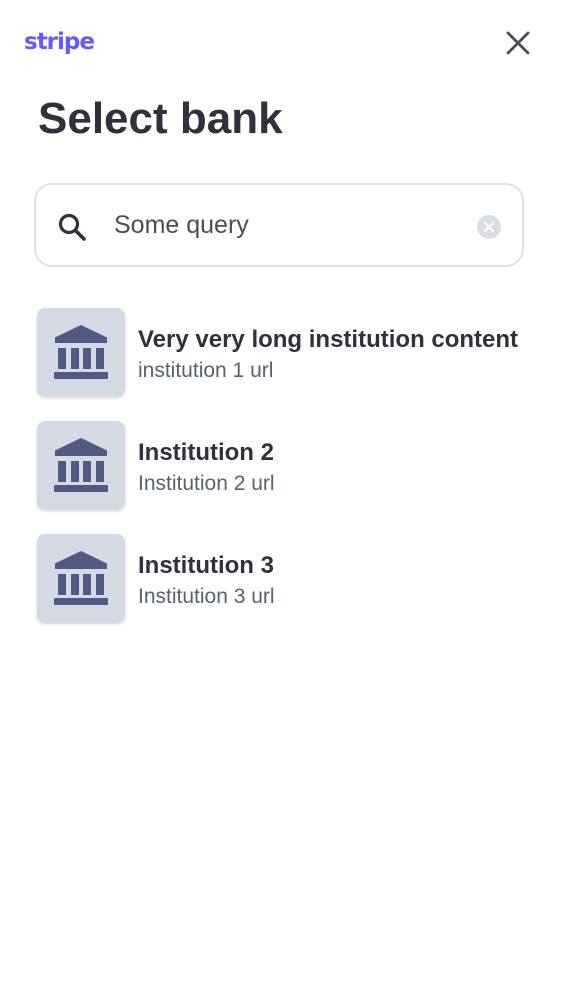 Image resolution: width=562 pixels, height=1000 pixels. I want to click on institution-item: Institution 3 Institution 3 url, so click(281, 578).